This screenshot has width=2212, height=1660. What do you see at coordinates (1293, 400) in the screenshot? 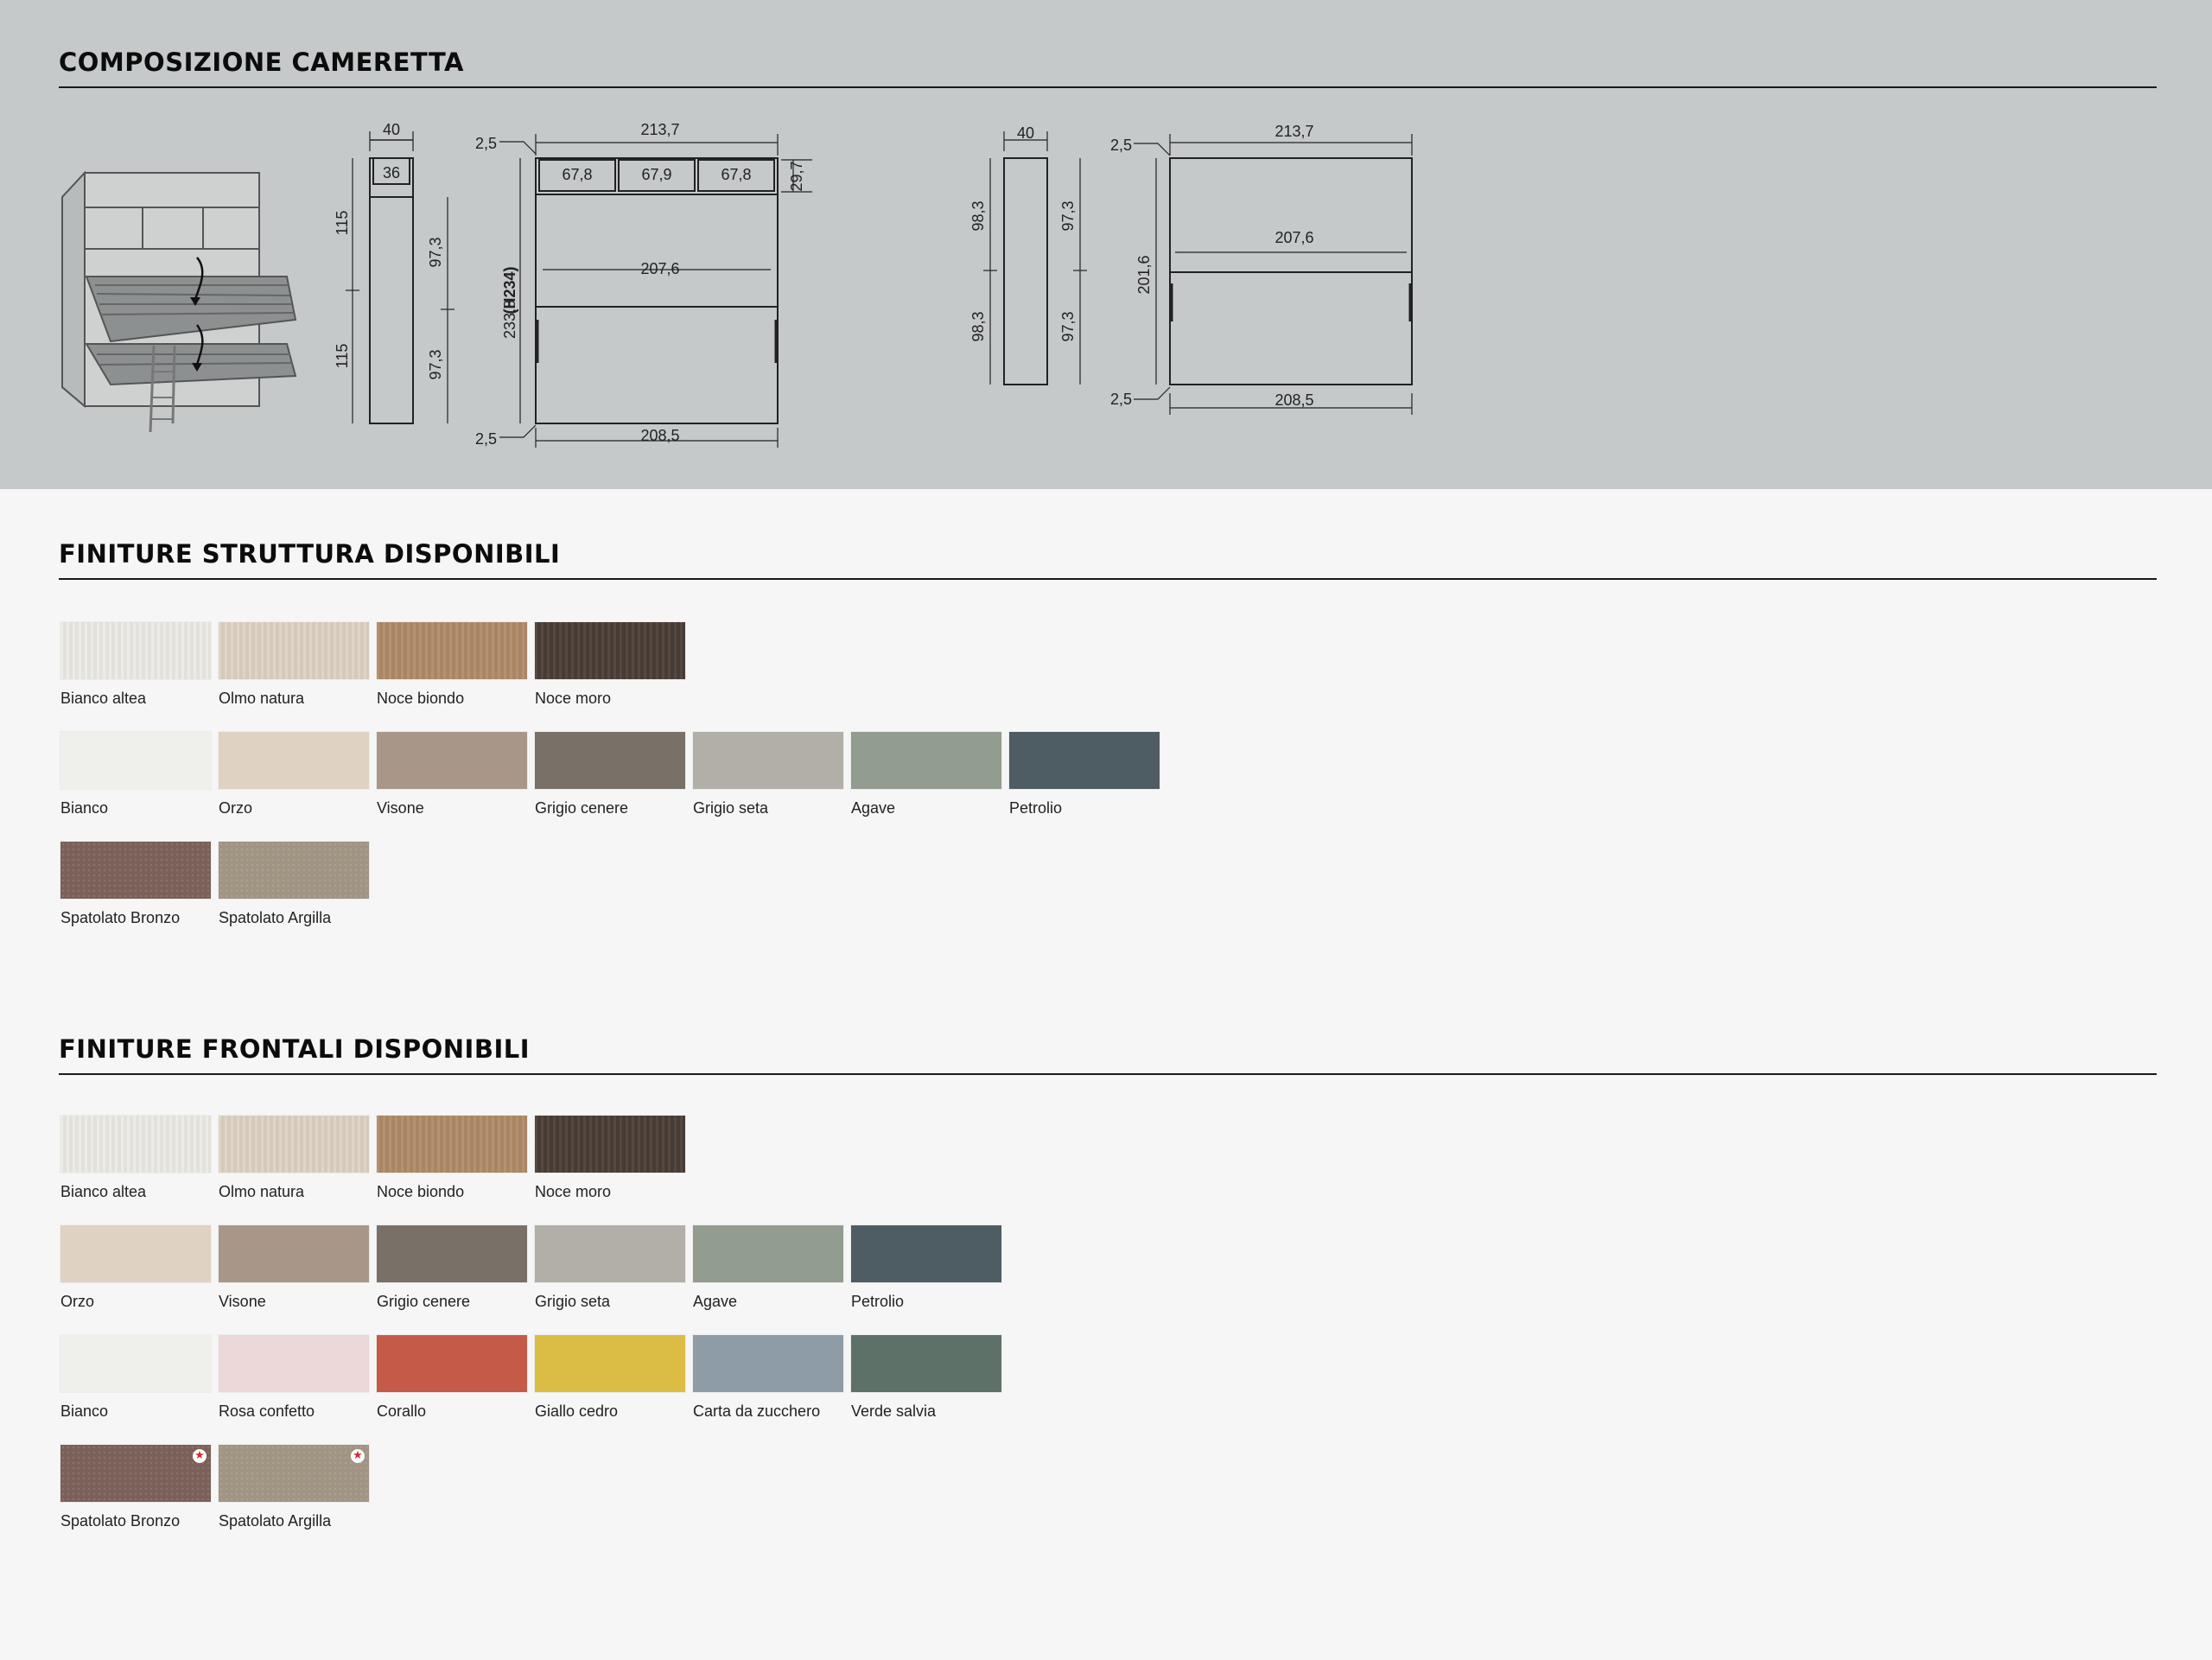
I see `dim-front2-base-w: 208,5` at bounding box center [1293, 400].